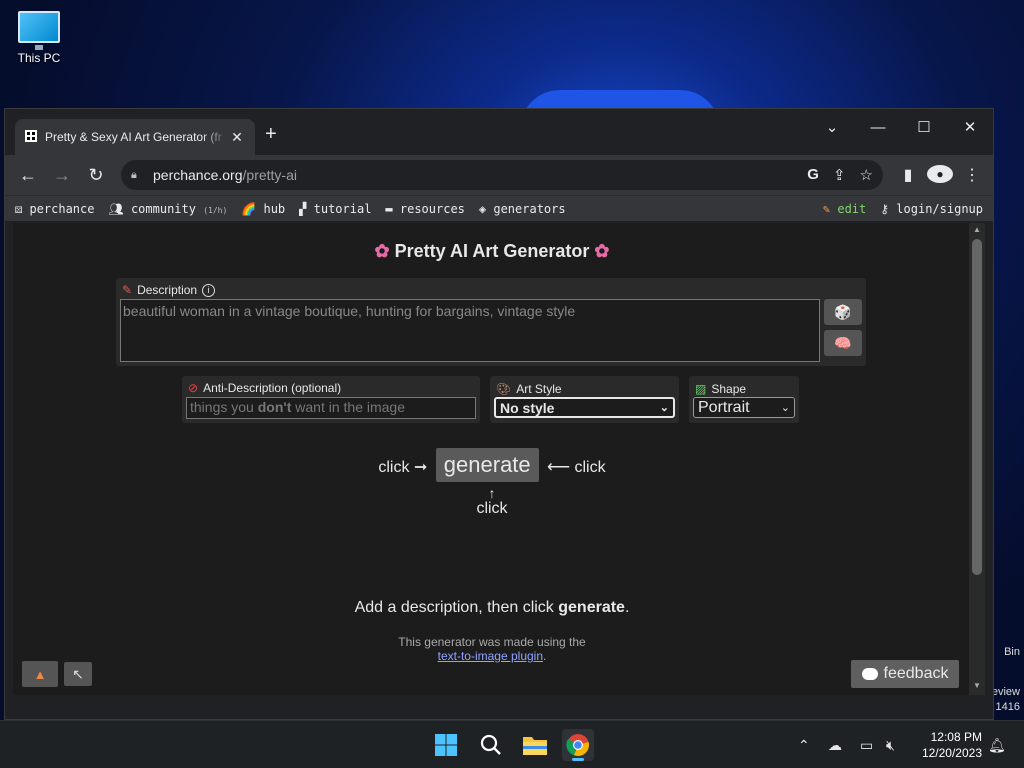  What do you see at coordinates (209, 290) in the screenshot?
I see `info-icon: i` at bounding box center [209, 290].